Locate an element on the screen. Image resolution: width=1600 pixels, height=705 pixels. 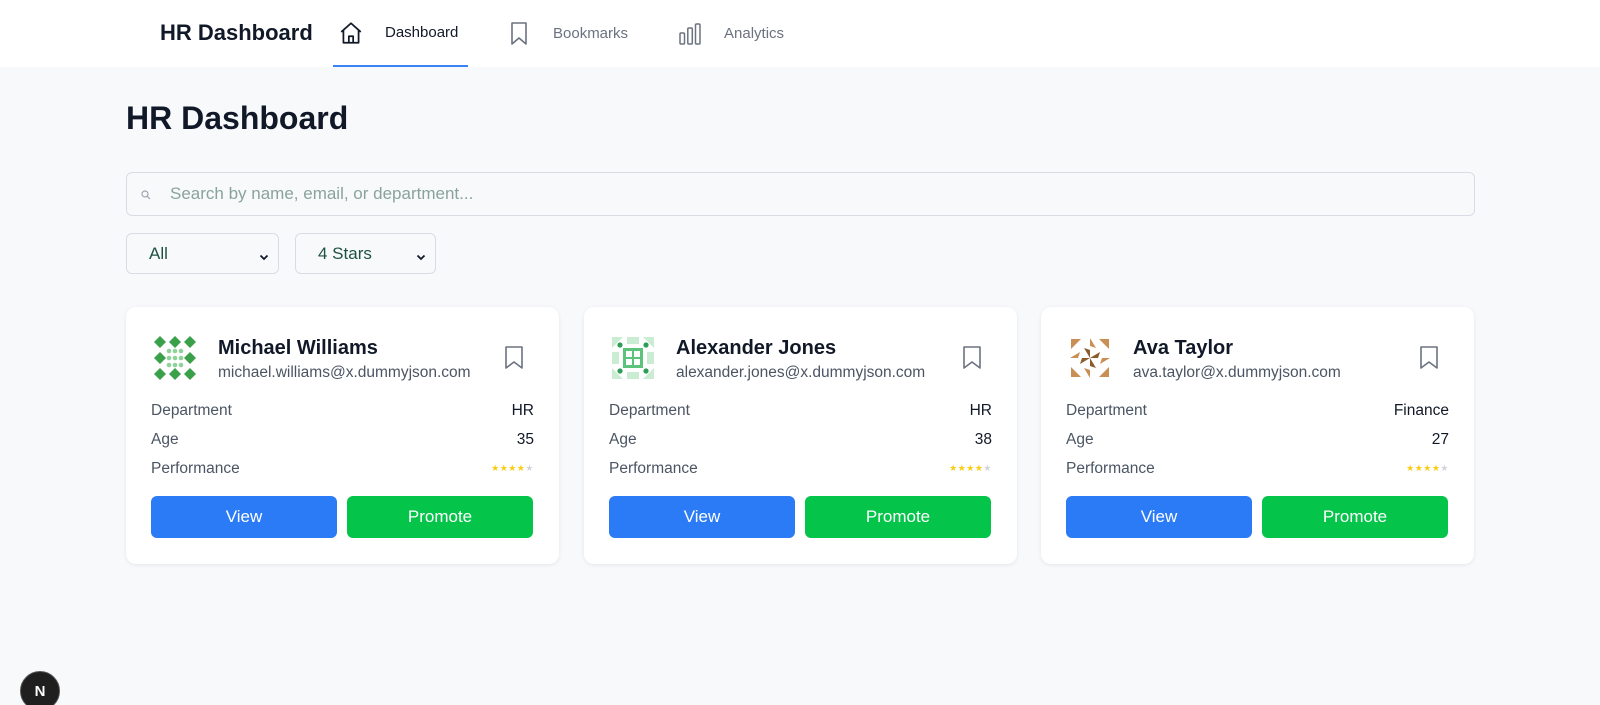
rating-filter-select: 4 Stars is located at coordinates (365, 253).